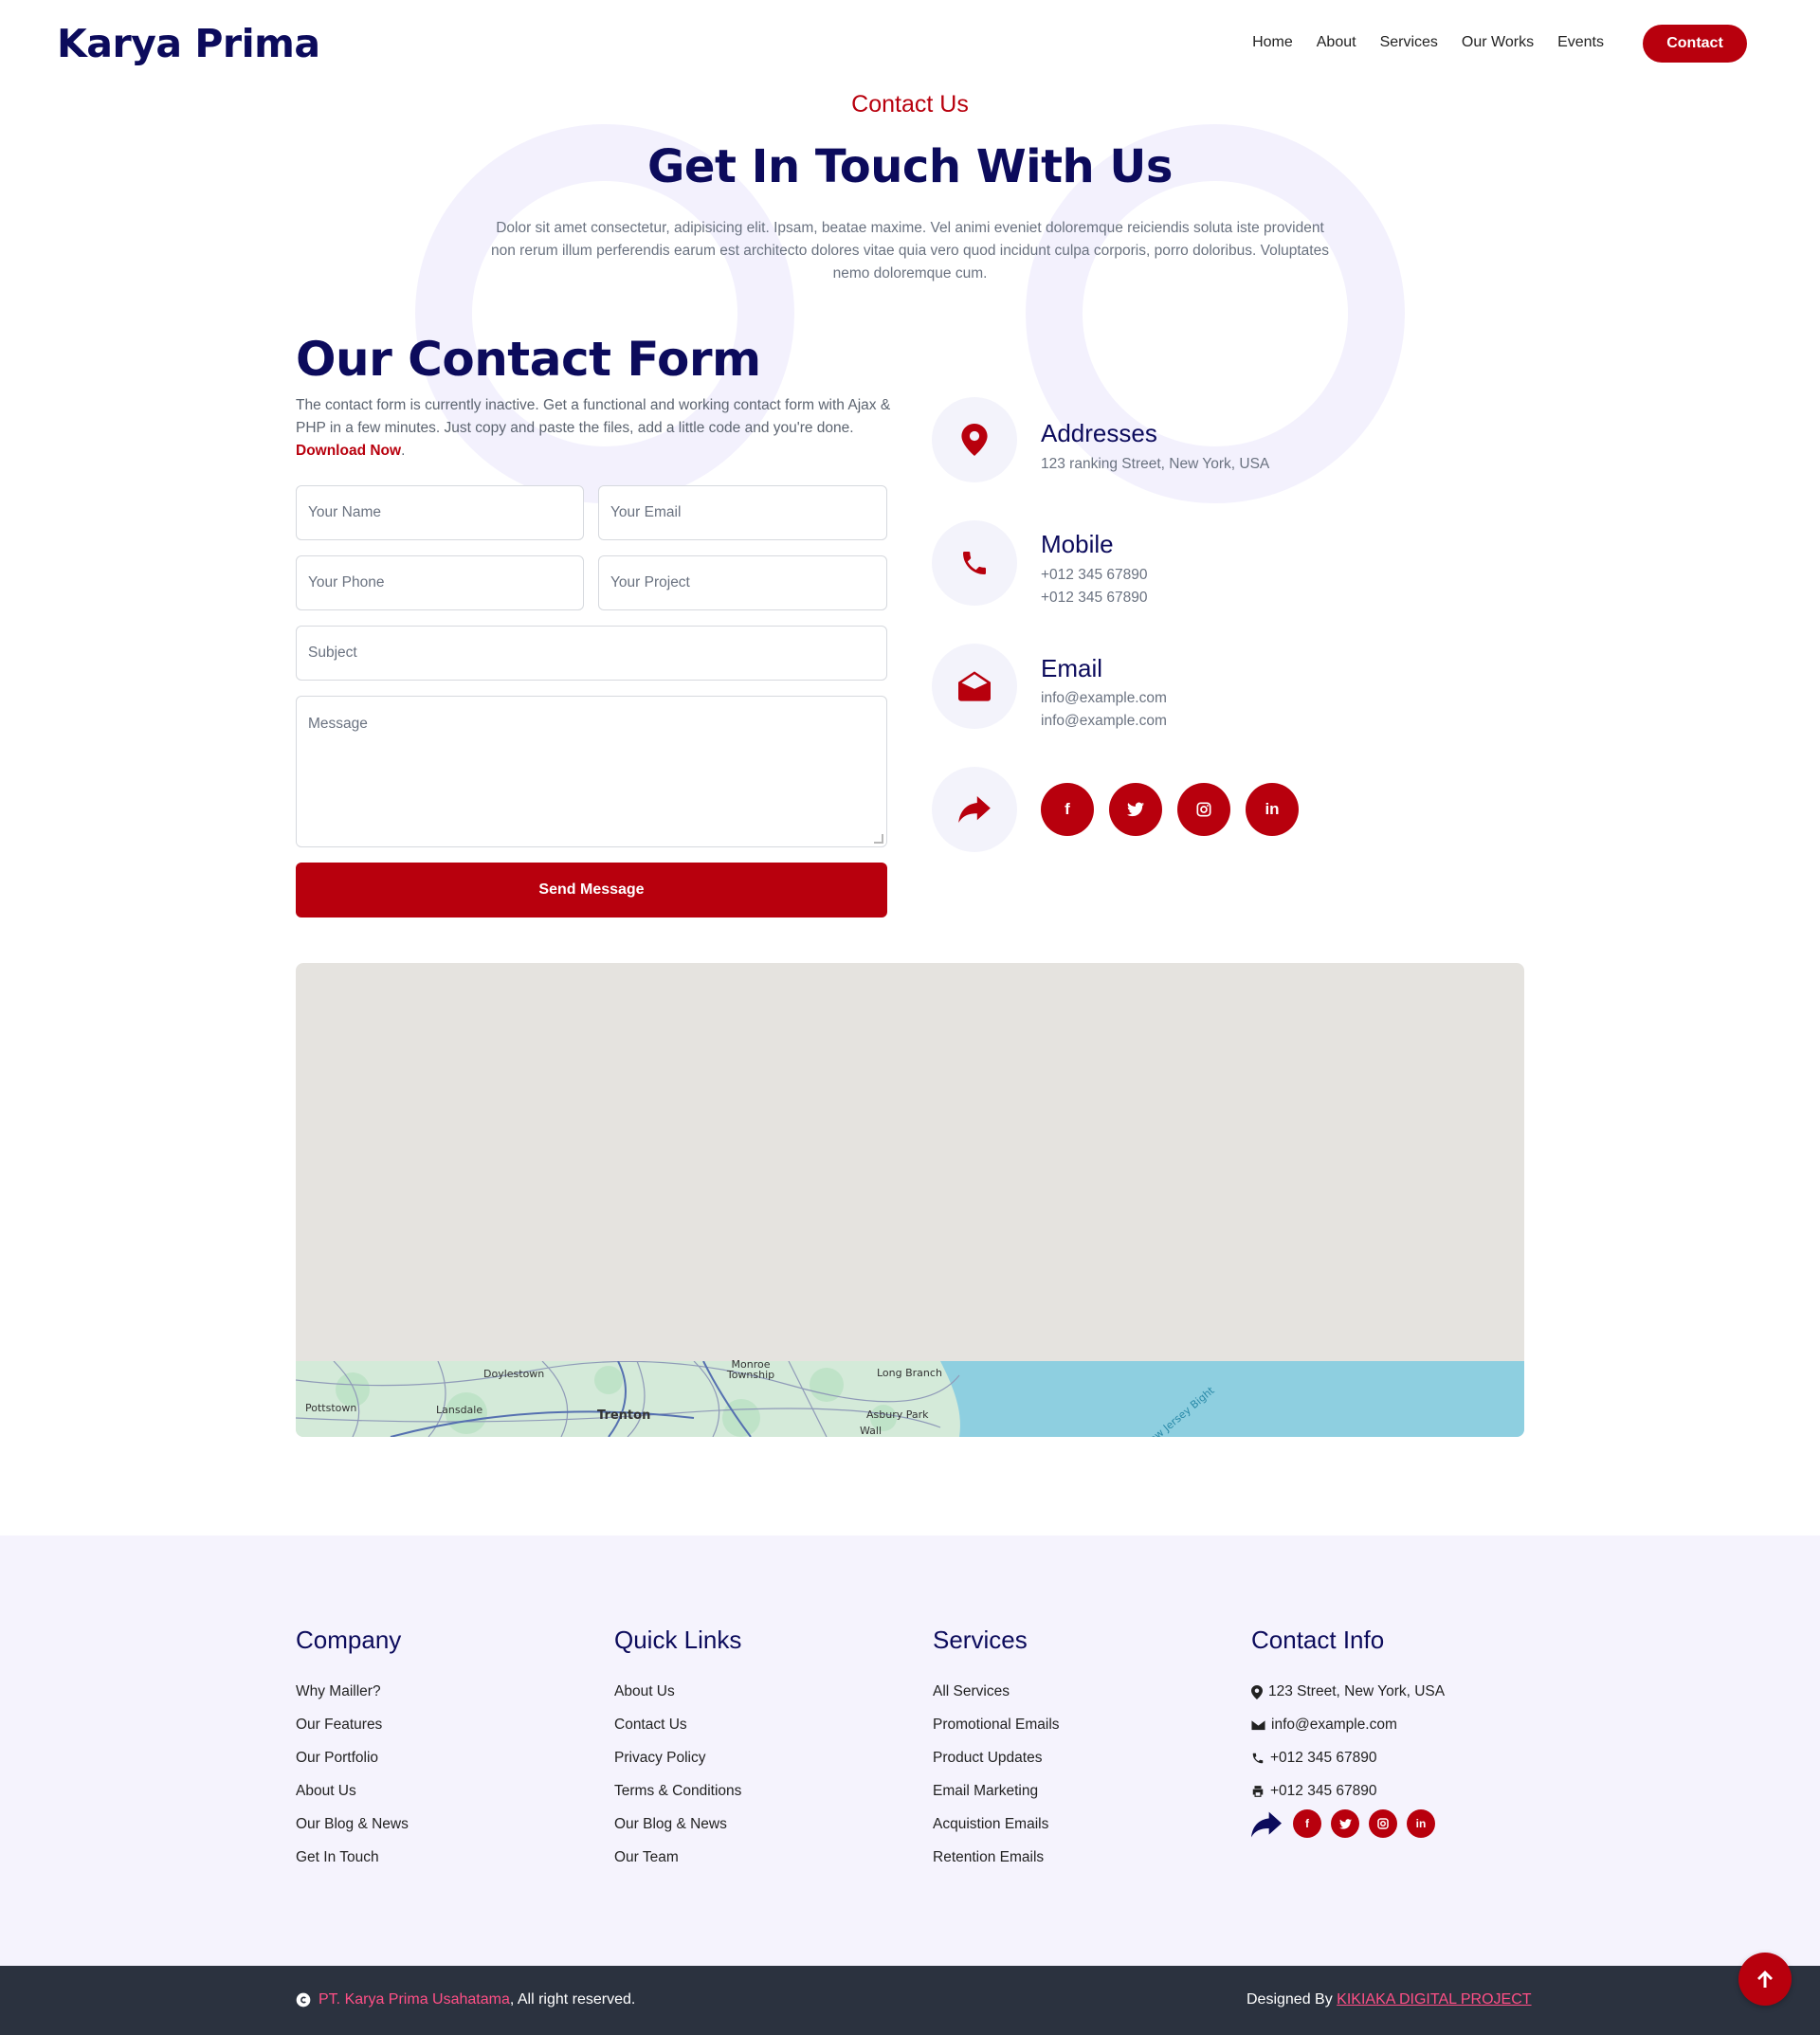  Describe the element at coordinates (910, 104) in the screenshot. I see `hero-eyebrow: Contact Us` at that location.